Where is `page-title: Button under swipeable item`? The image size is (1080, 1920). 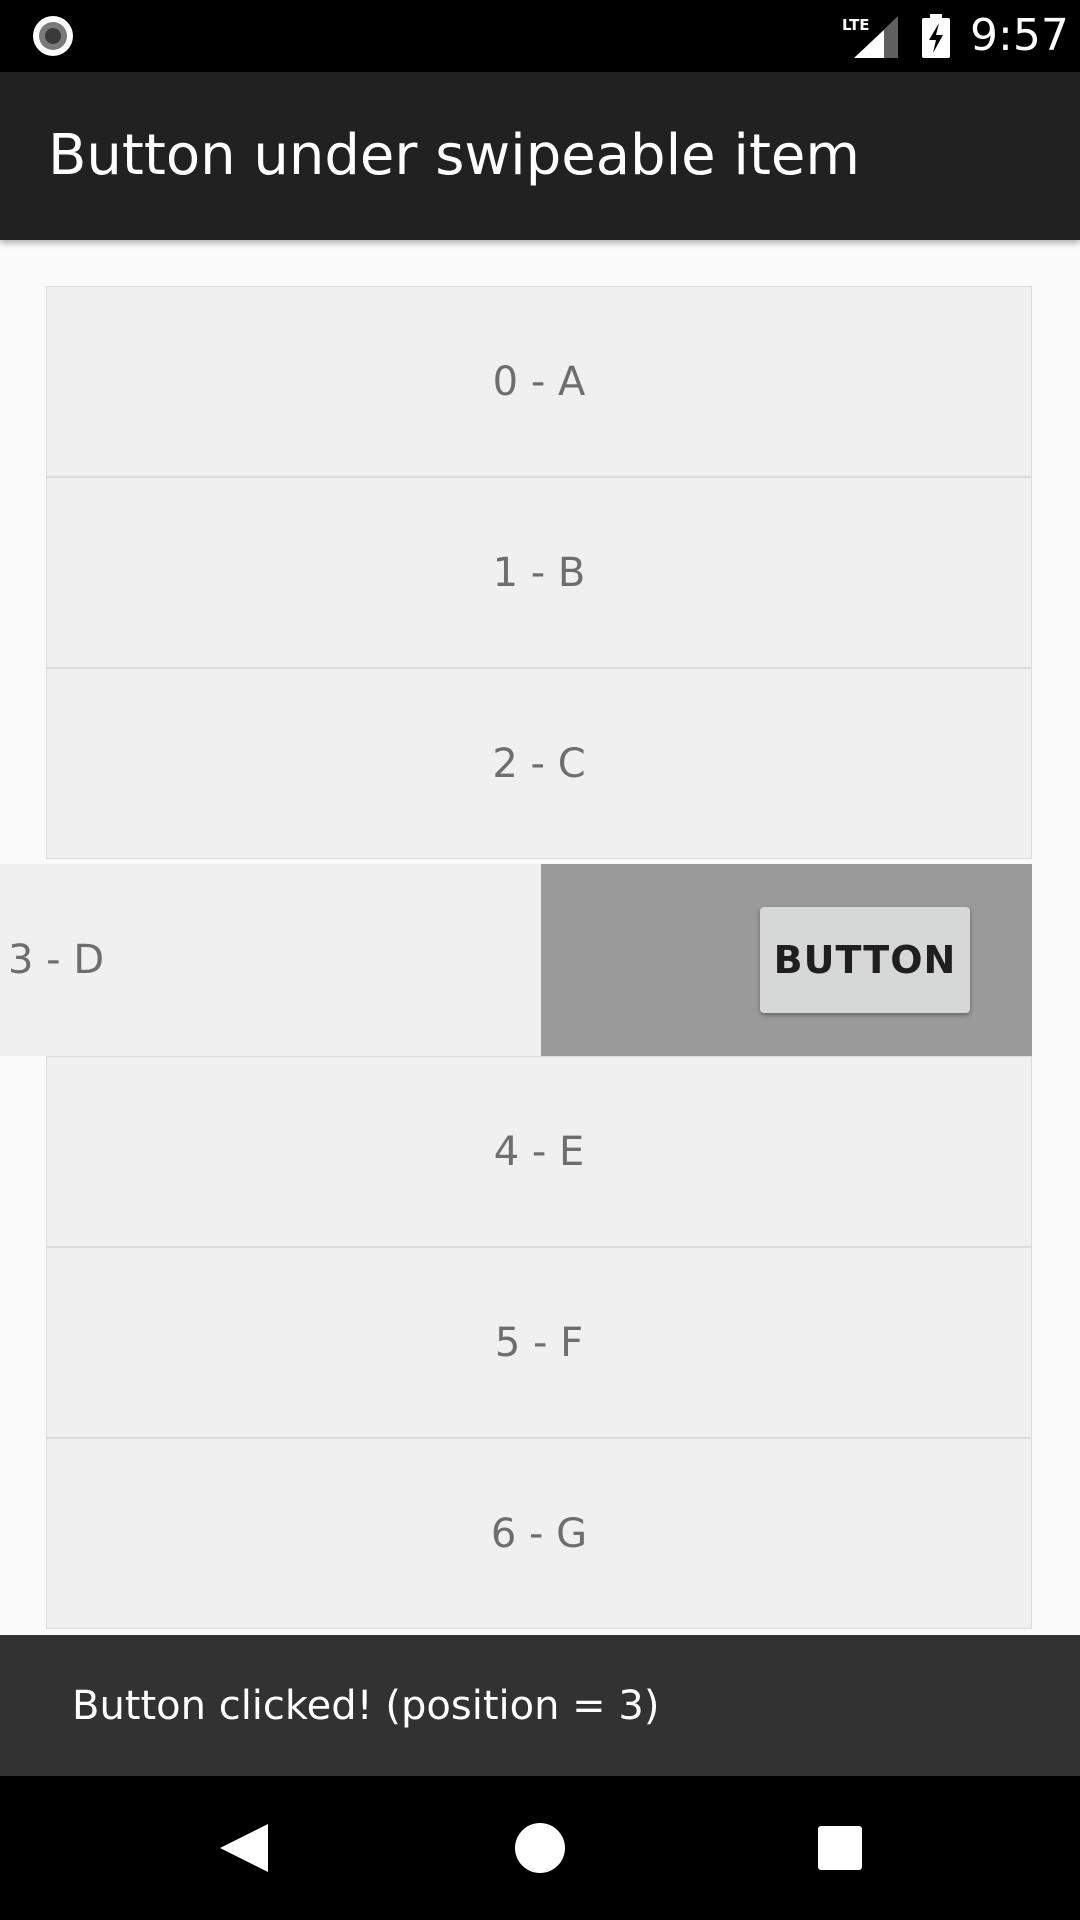
page-title: Button under swipeable item is located at coordinates (454, 155).